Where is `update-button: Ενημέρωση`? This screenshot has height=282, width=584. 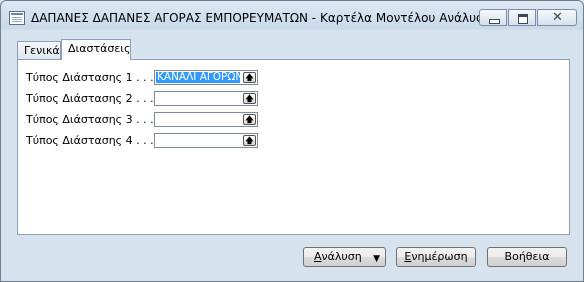
update-button: Ενημέρωση is located at coordinates (436, 257).